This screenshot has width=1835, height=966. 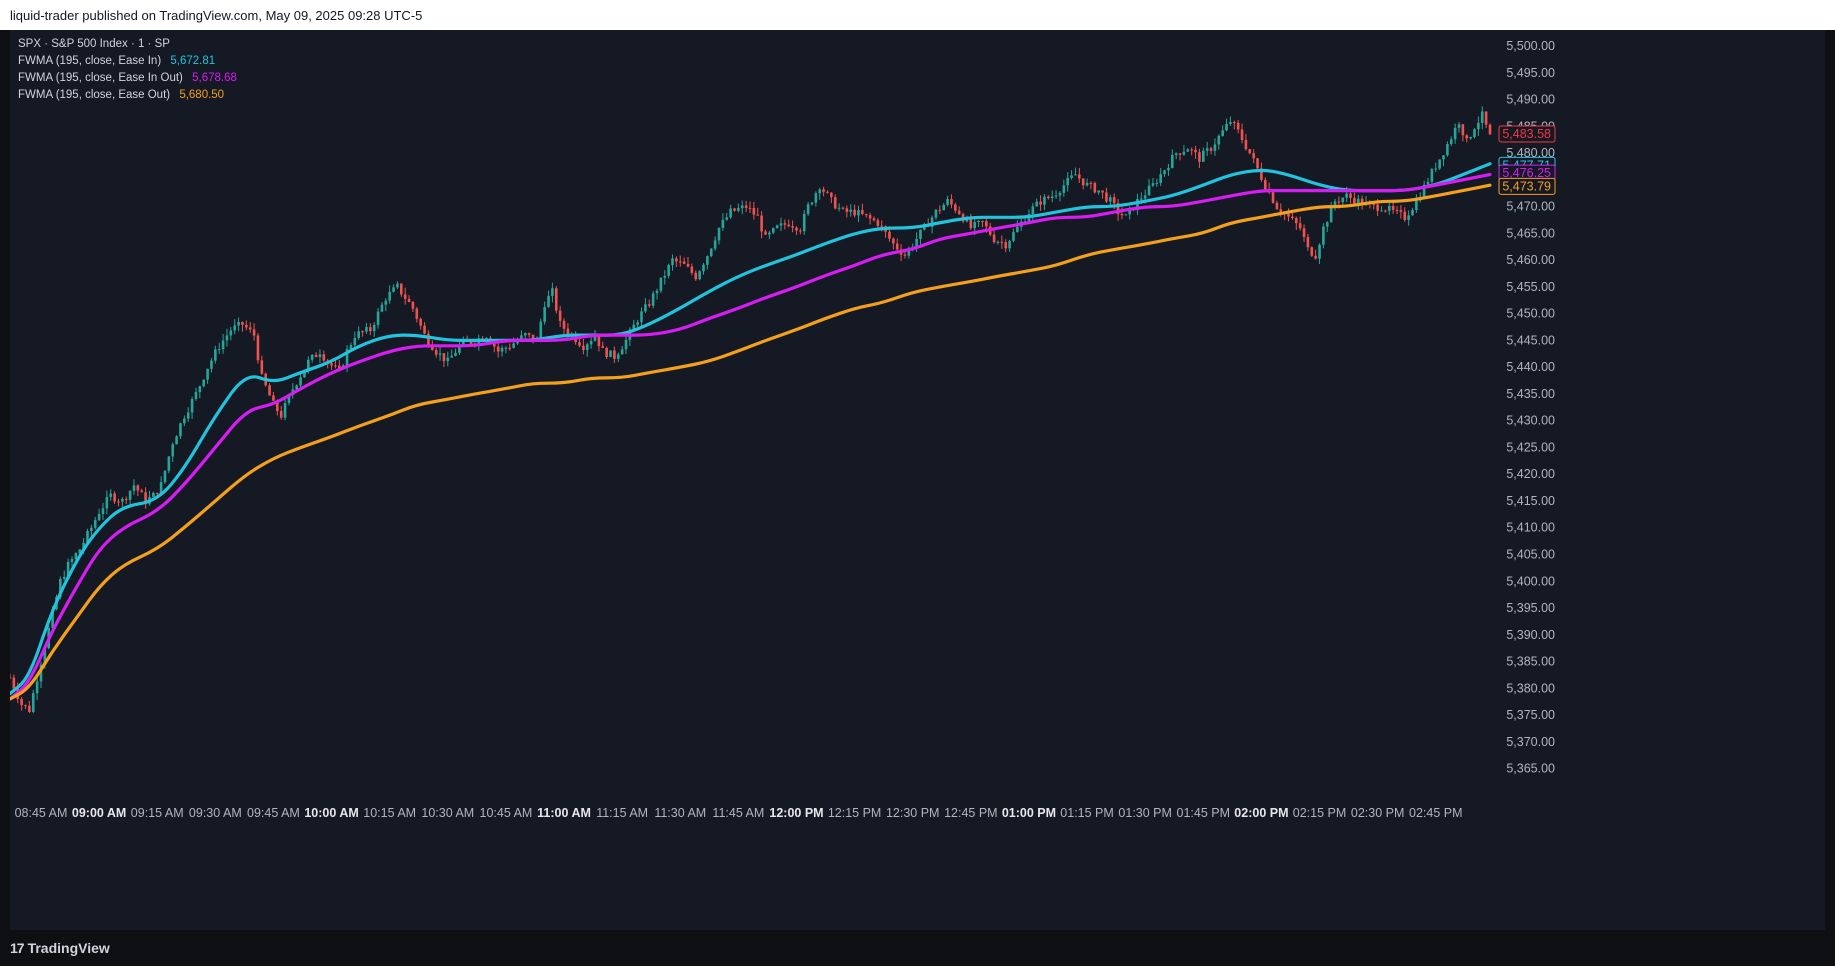 I want to click on time-tick-label: 09:15 AM, so click(x=157, y=813).